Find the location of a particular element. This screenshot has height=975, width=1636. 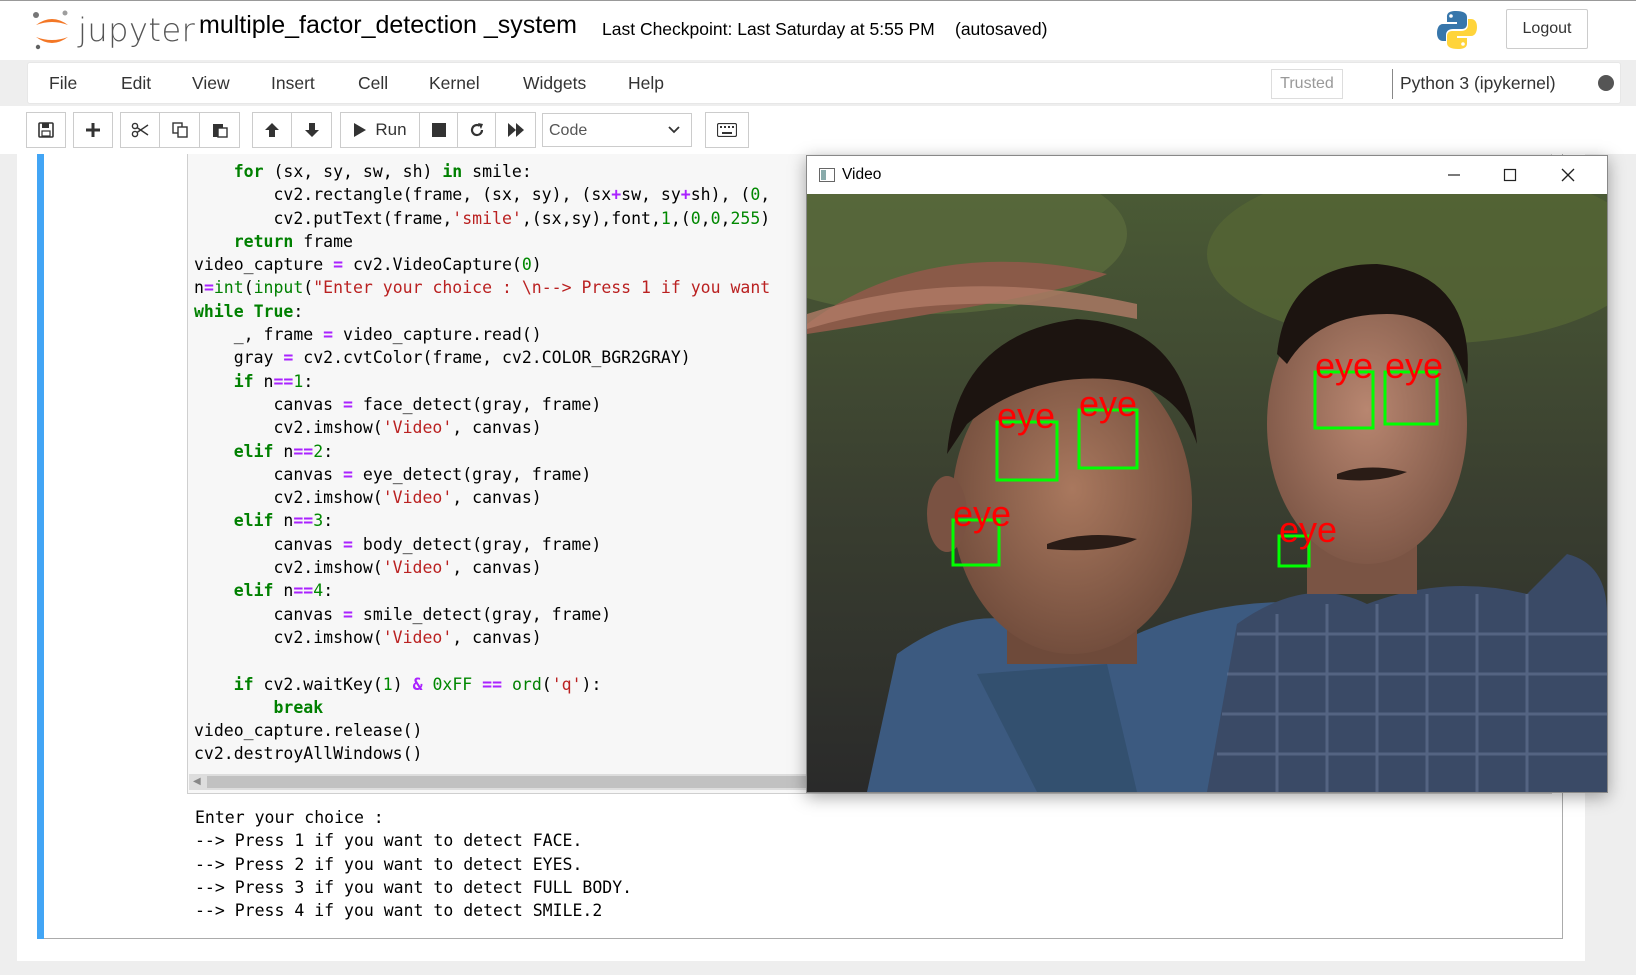

move-up-button is located at coordinates (272, 130).